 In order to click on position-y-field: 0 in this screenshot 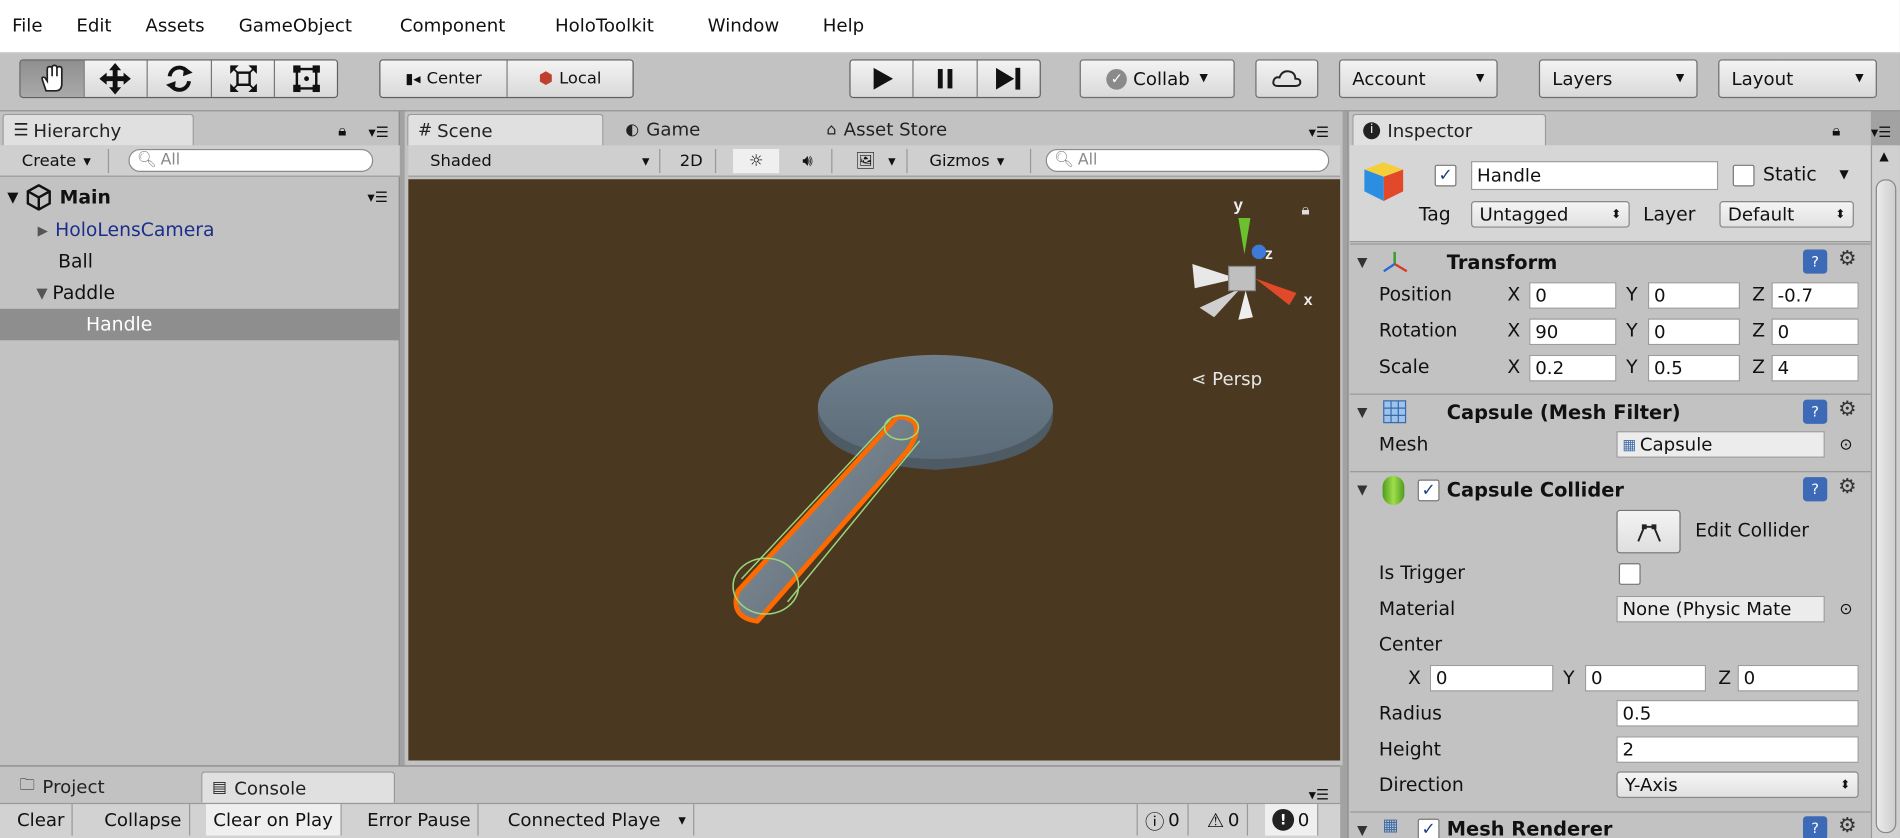, I will do `click(1694, 295)`.